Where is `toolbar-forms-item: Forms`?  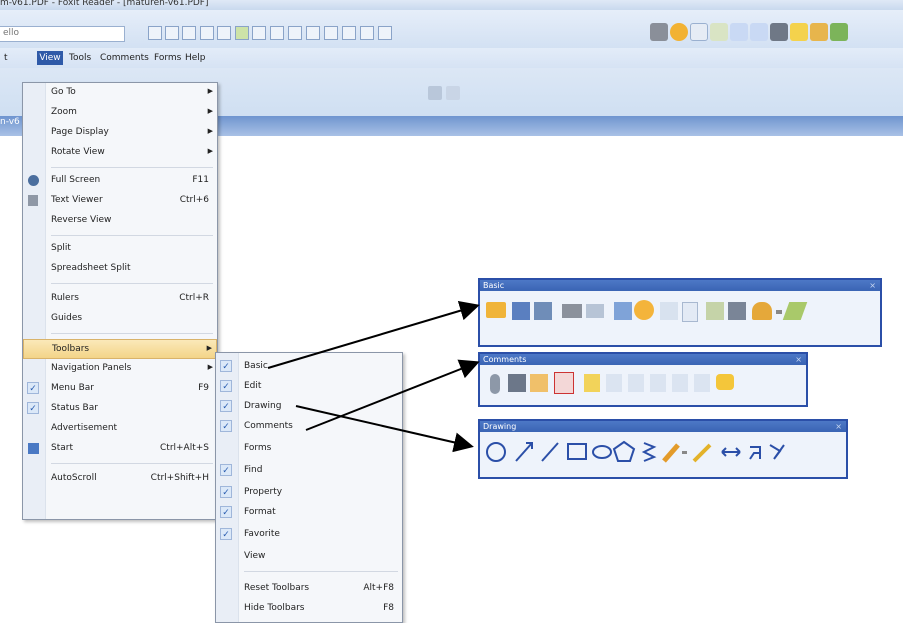
toolbar-forms-item: Forms is located at coordinates (309, 449).